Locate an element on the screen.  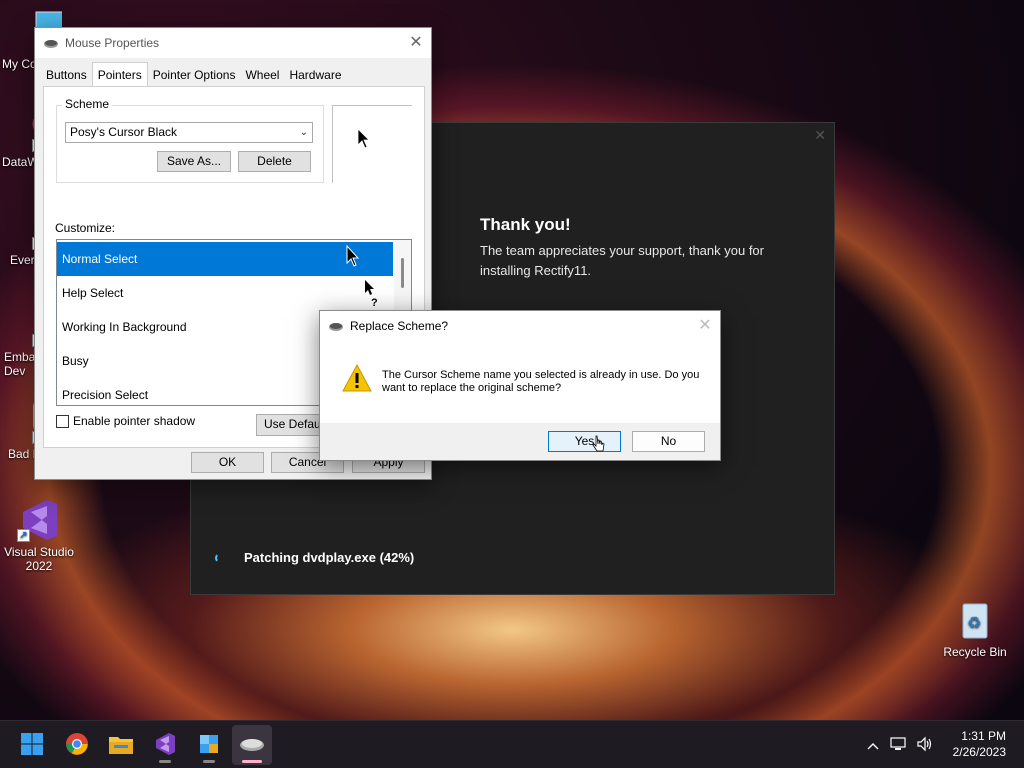
list-item-label: Working In Background is located at coordinates (124, 327).